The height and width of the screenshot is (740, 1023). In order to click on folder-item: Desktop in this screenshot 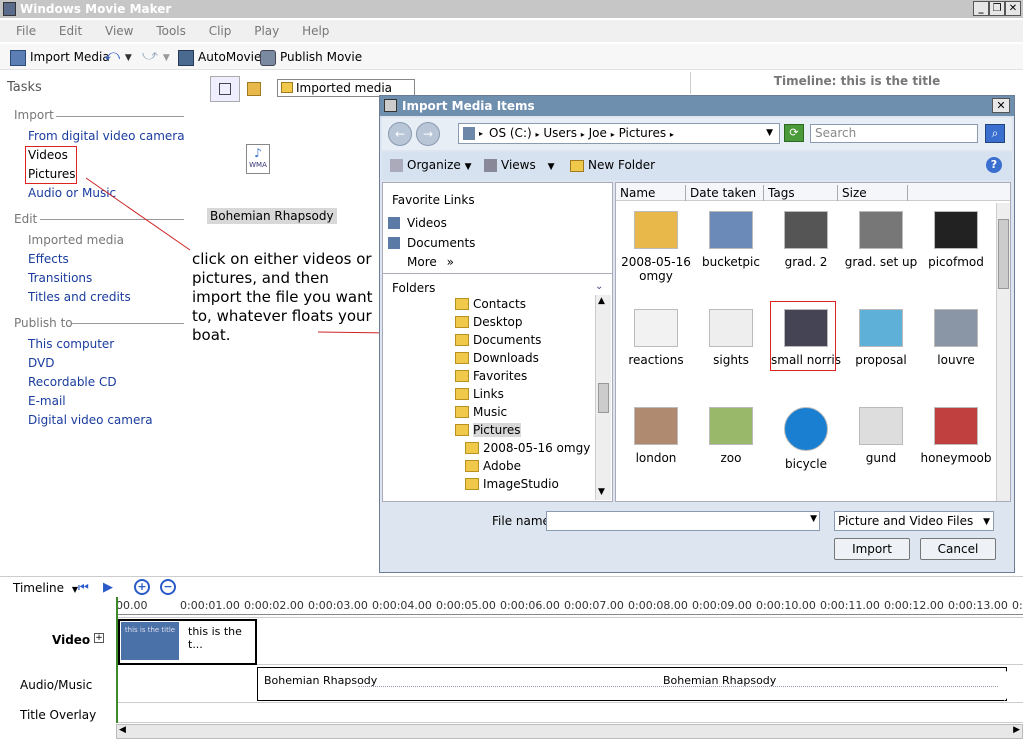, I will do `click(489, 322)`.